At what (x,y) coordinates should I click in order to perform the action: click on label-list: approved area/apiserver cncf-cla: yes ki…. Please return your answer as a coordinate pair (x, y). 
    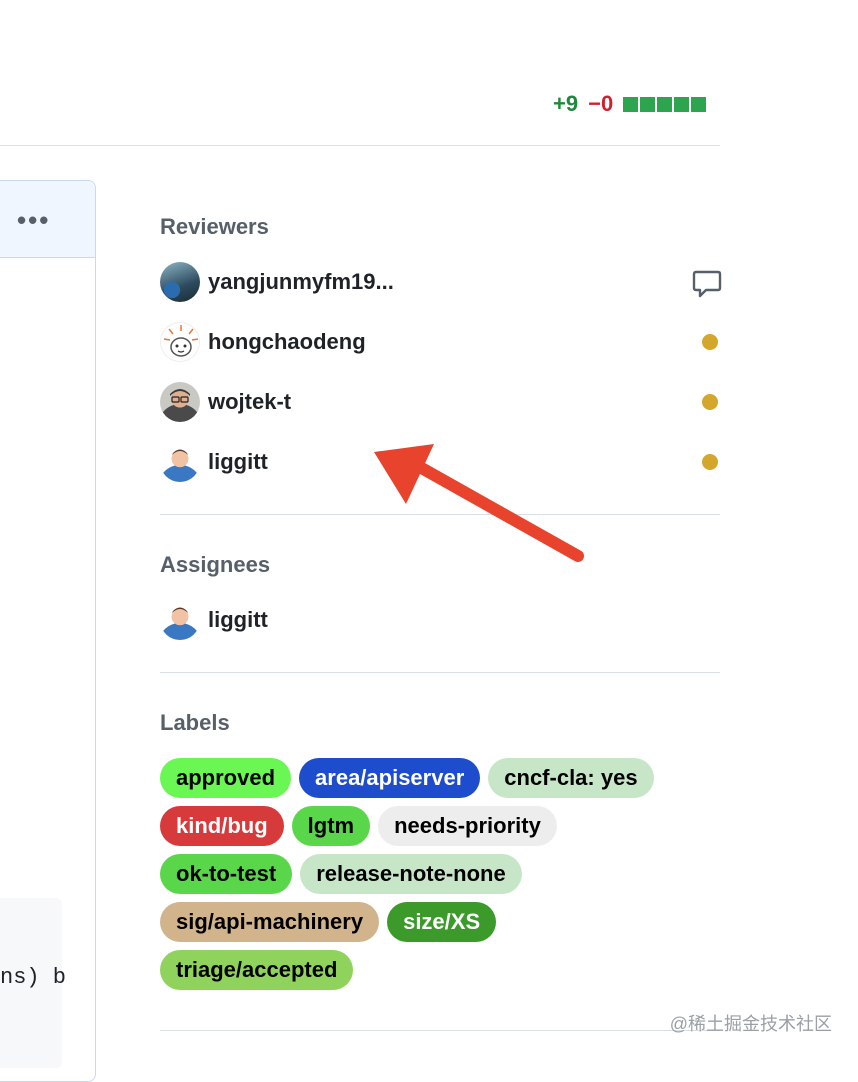
    Looking at the image, I should click on (440, 878).